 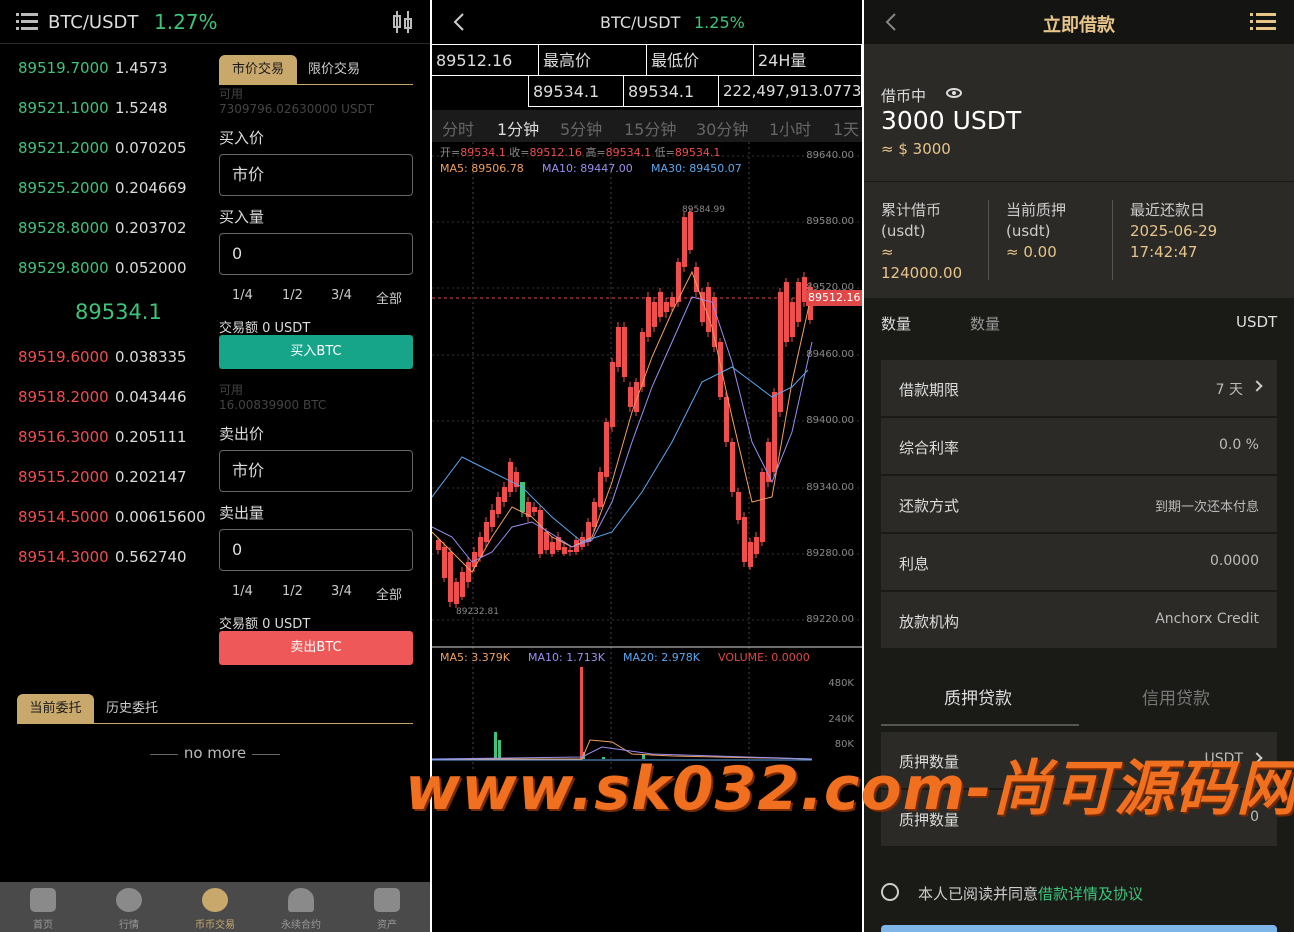 I want to click on stat-repay-time: 17:42:47, so click(x=1164, y=252).